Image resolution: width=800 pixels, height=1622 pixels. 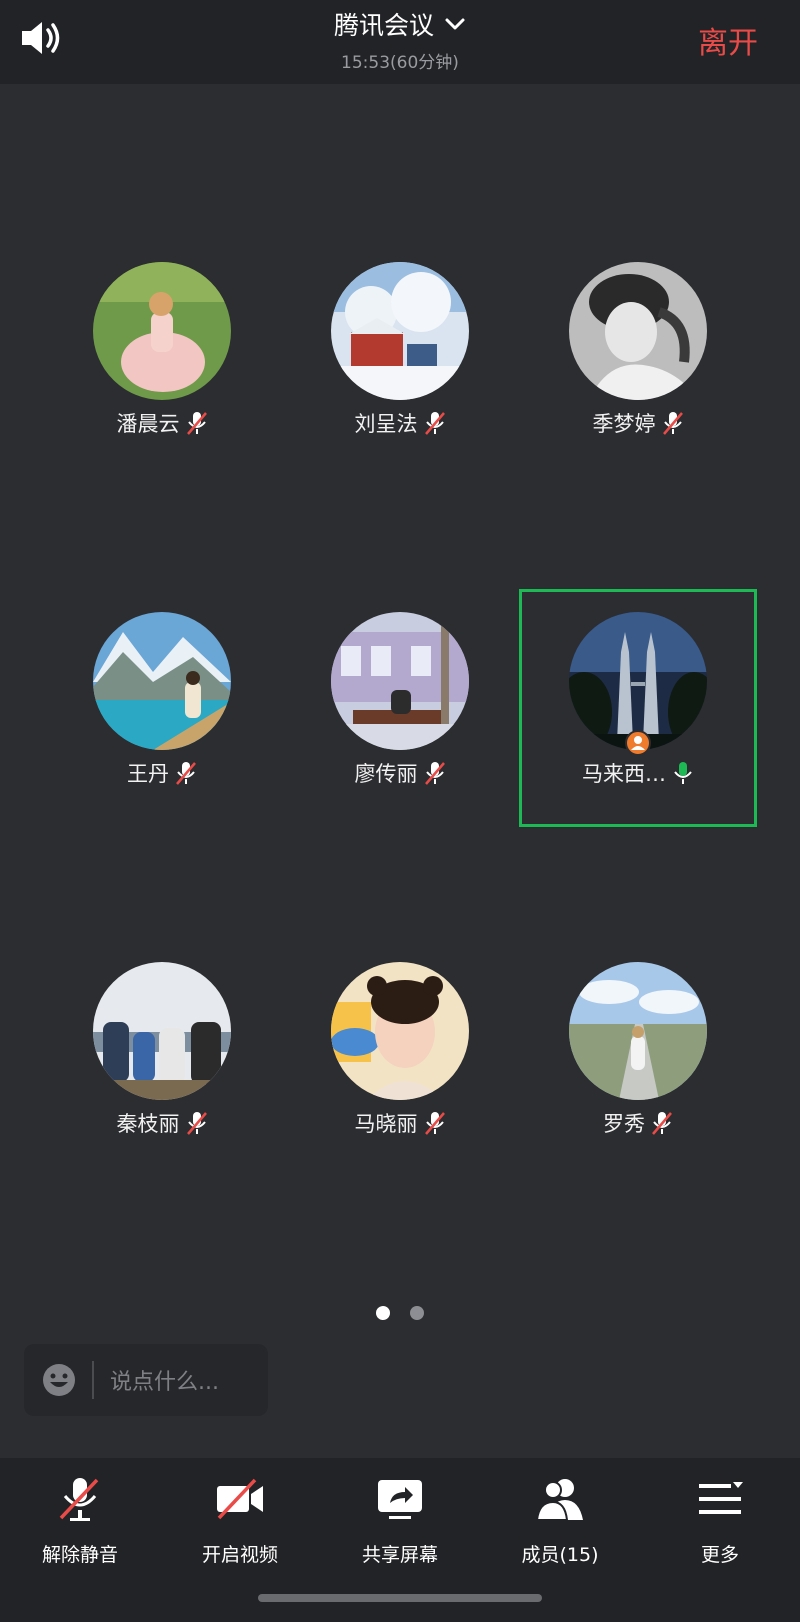 I want to click on page-dot-active, so click(x=383, y=1313).